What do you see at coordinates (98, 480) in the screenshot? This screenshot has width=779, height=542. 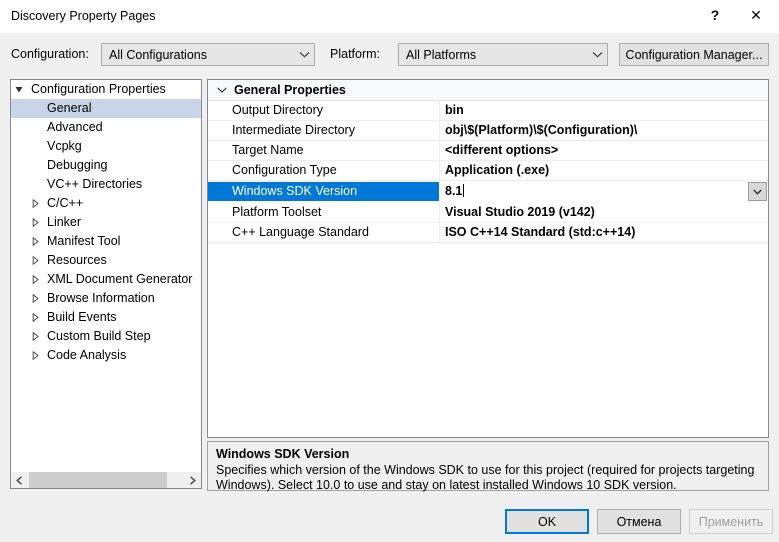 I see `scrollbar-thumb` at bounding box center [98, 480].